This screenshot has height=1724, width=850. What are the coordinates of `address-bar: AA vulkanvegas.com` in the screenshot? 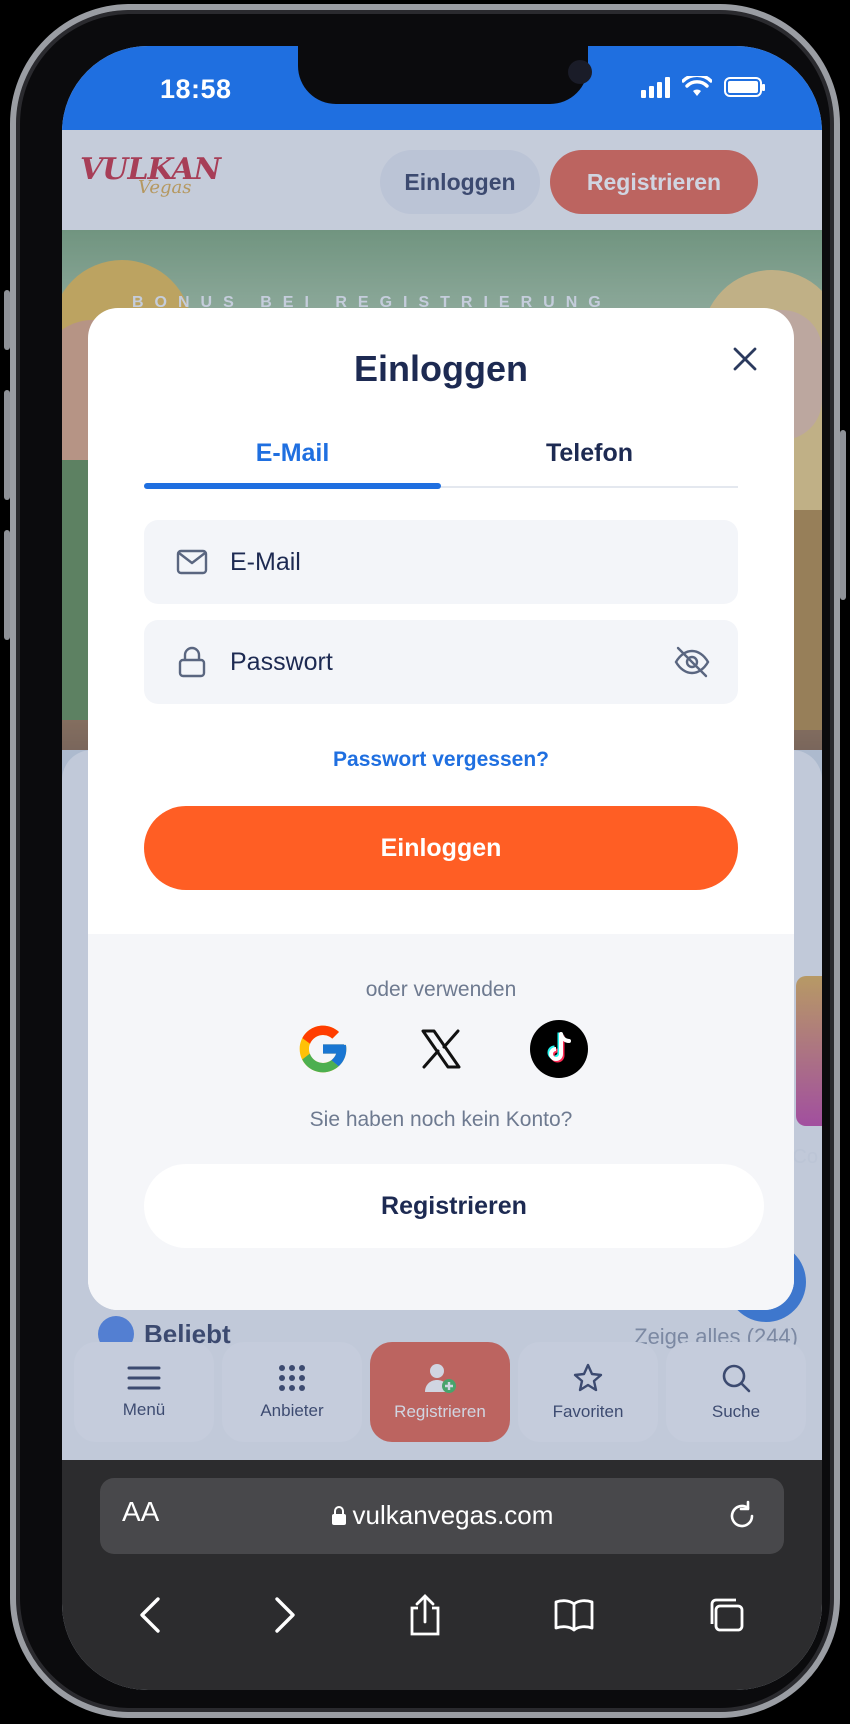 It's located at (442, 1516).